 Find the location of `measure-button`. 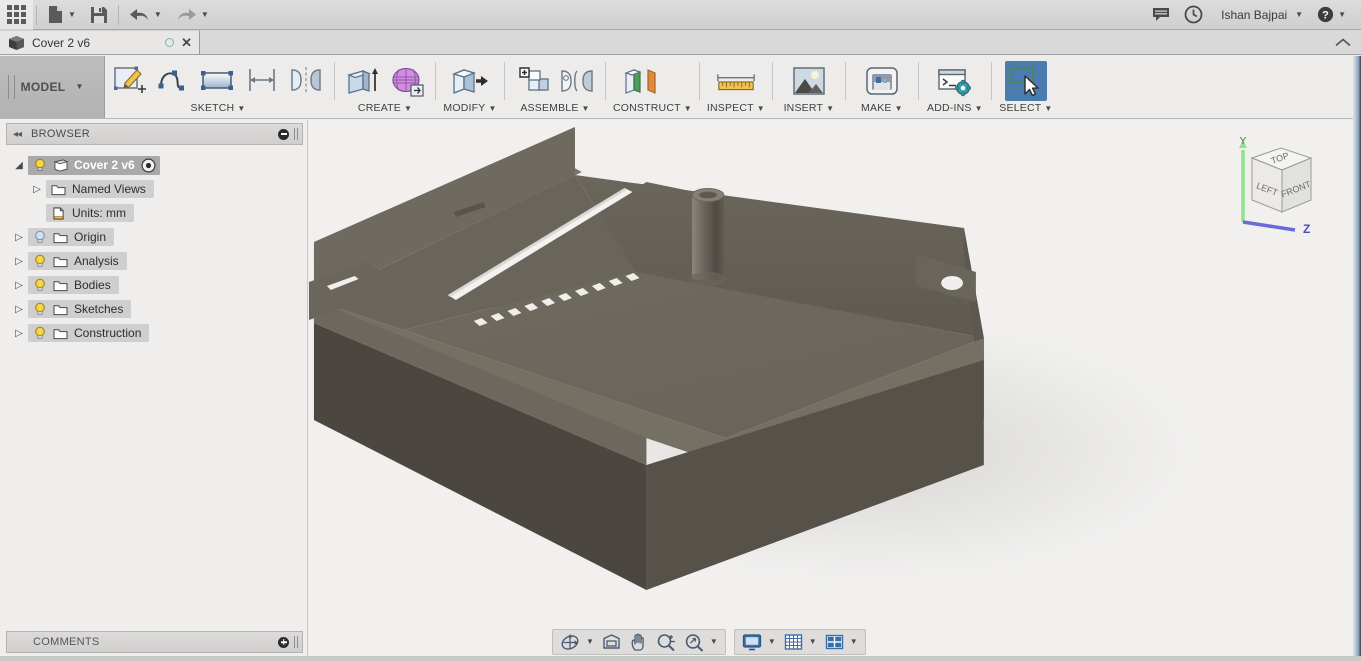

measure-button is located at coordinates (736, 81).